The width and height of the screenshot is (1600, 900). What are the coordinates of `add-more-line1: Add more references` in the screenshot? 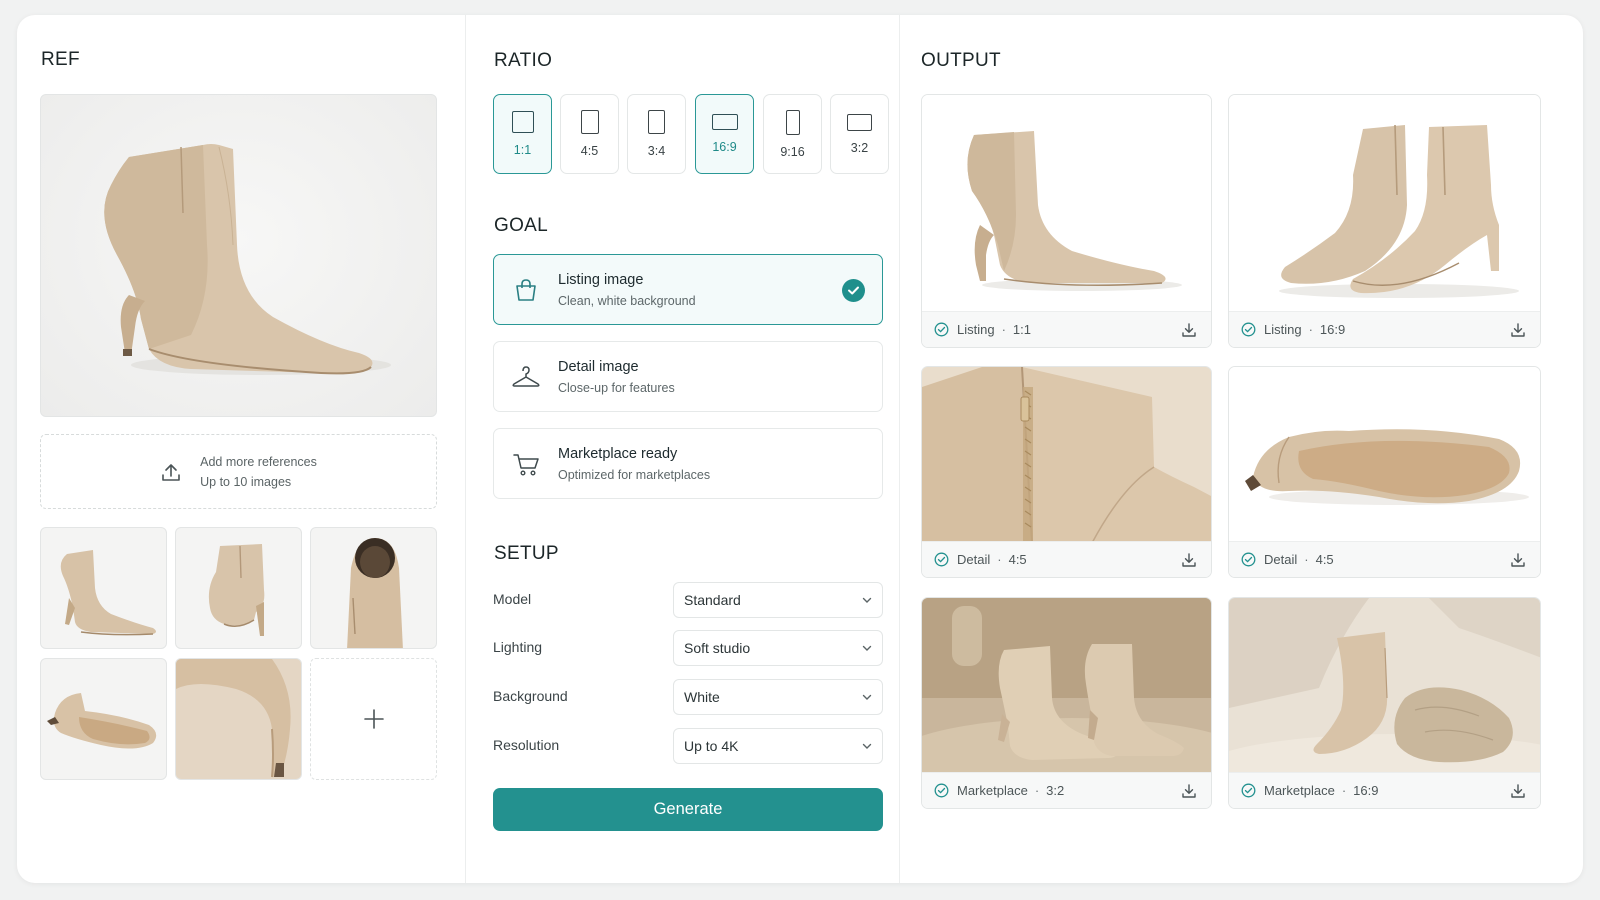 It's located at (258, 461).